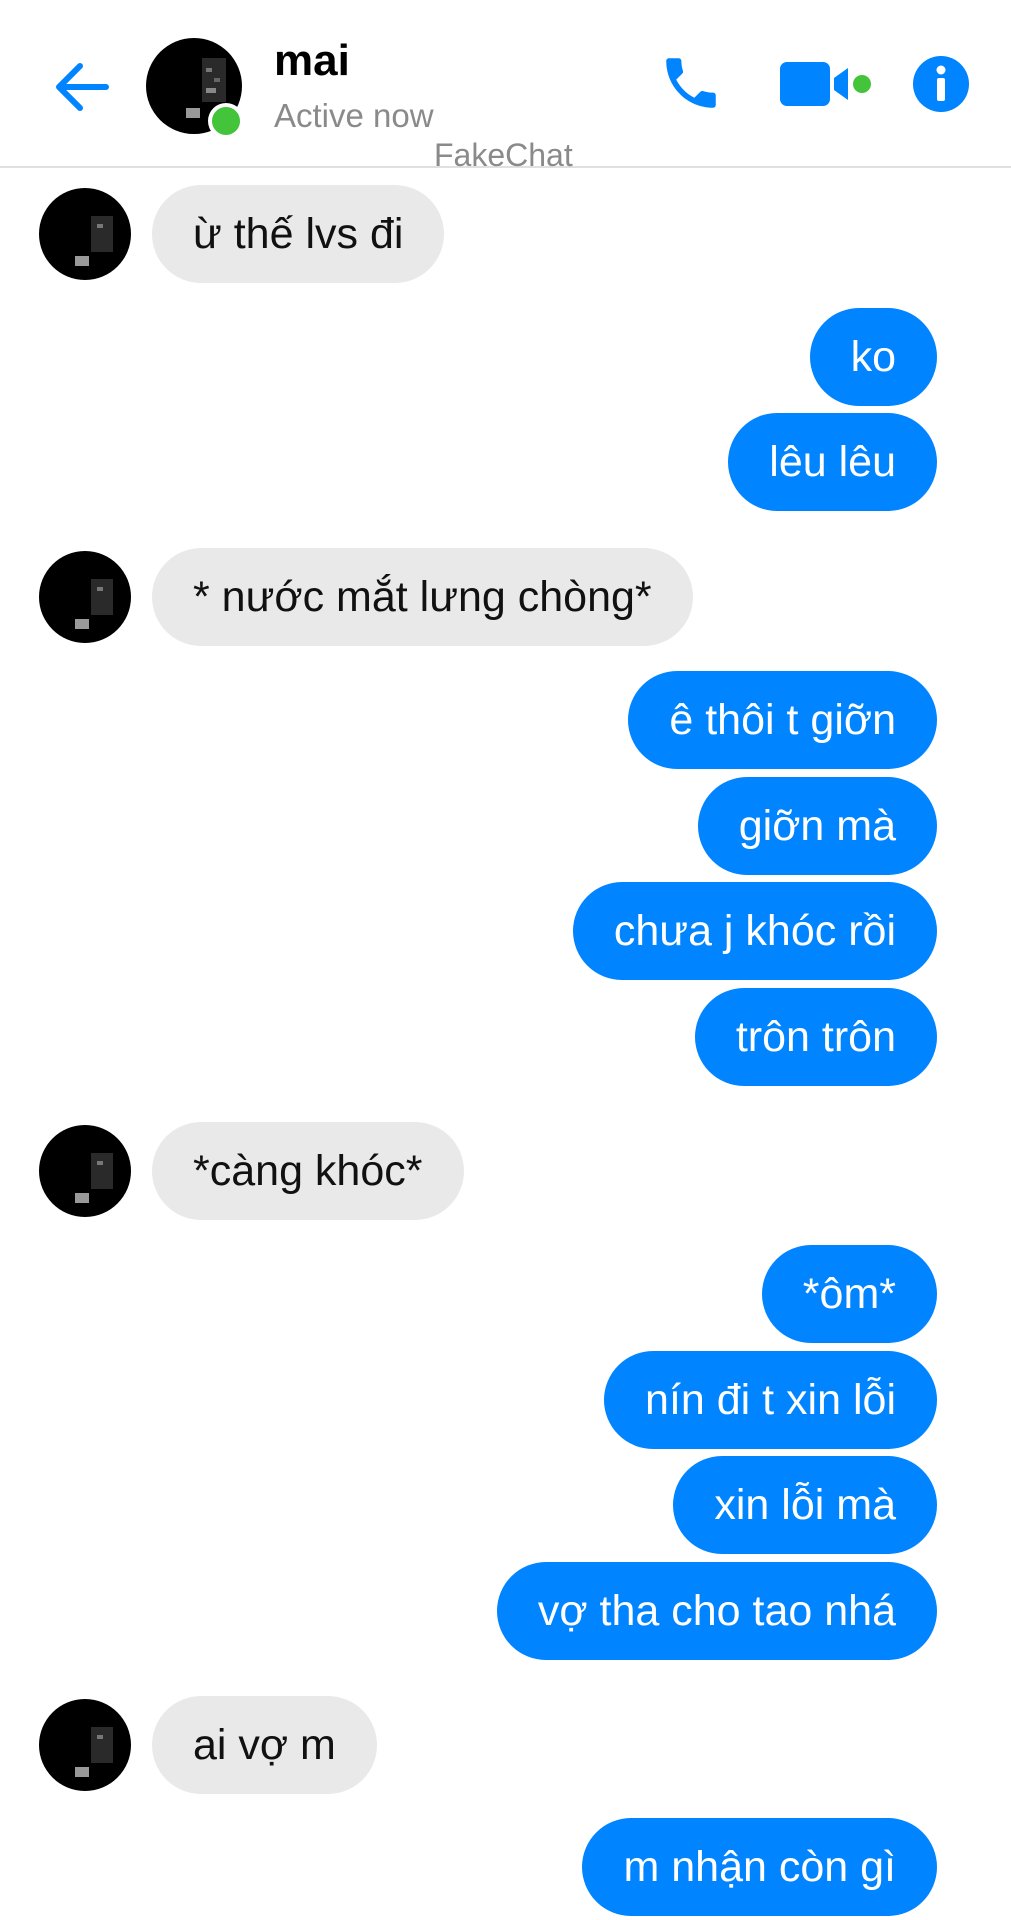 This screenshot has width=1011, height=1920. Describe the element at coordinates (503, 155) in the screenshot. I see `watermark-text: FakeChat` at that location.